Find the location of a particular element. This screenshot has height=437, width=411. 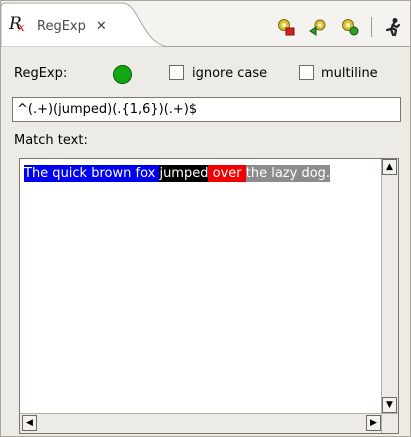

regexp-options-row: RegExp: ignore case multiline is located at coordinates (205, 75).